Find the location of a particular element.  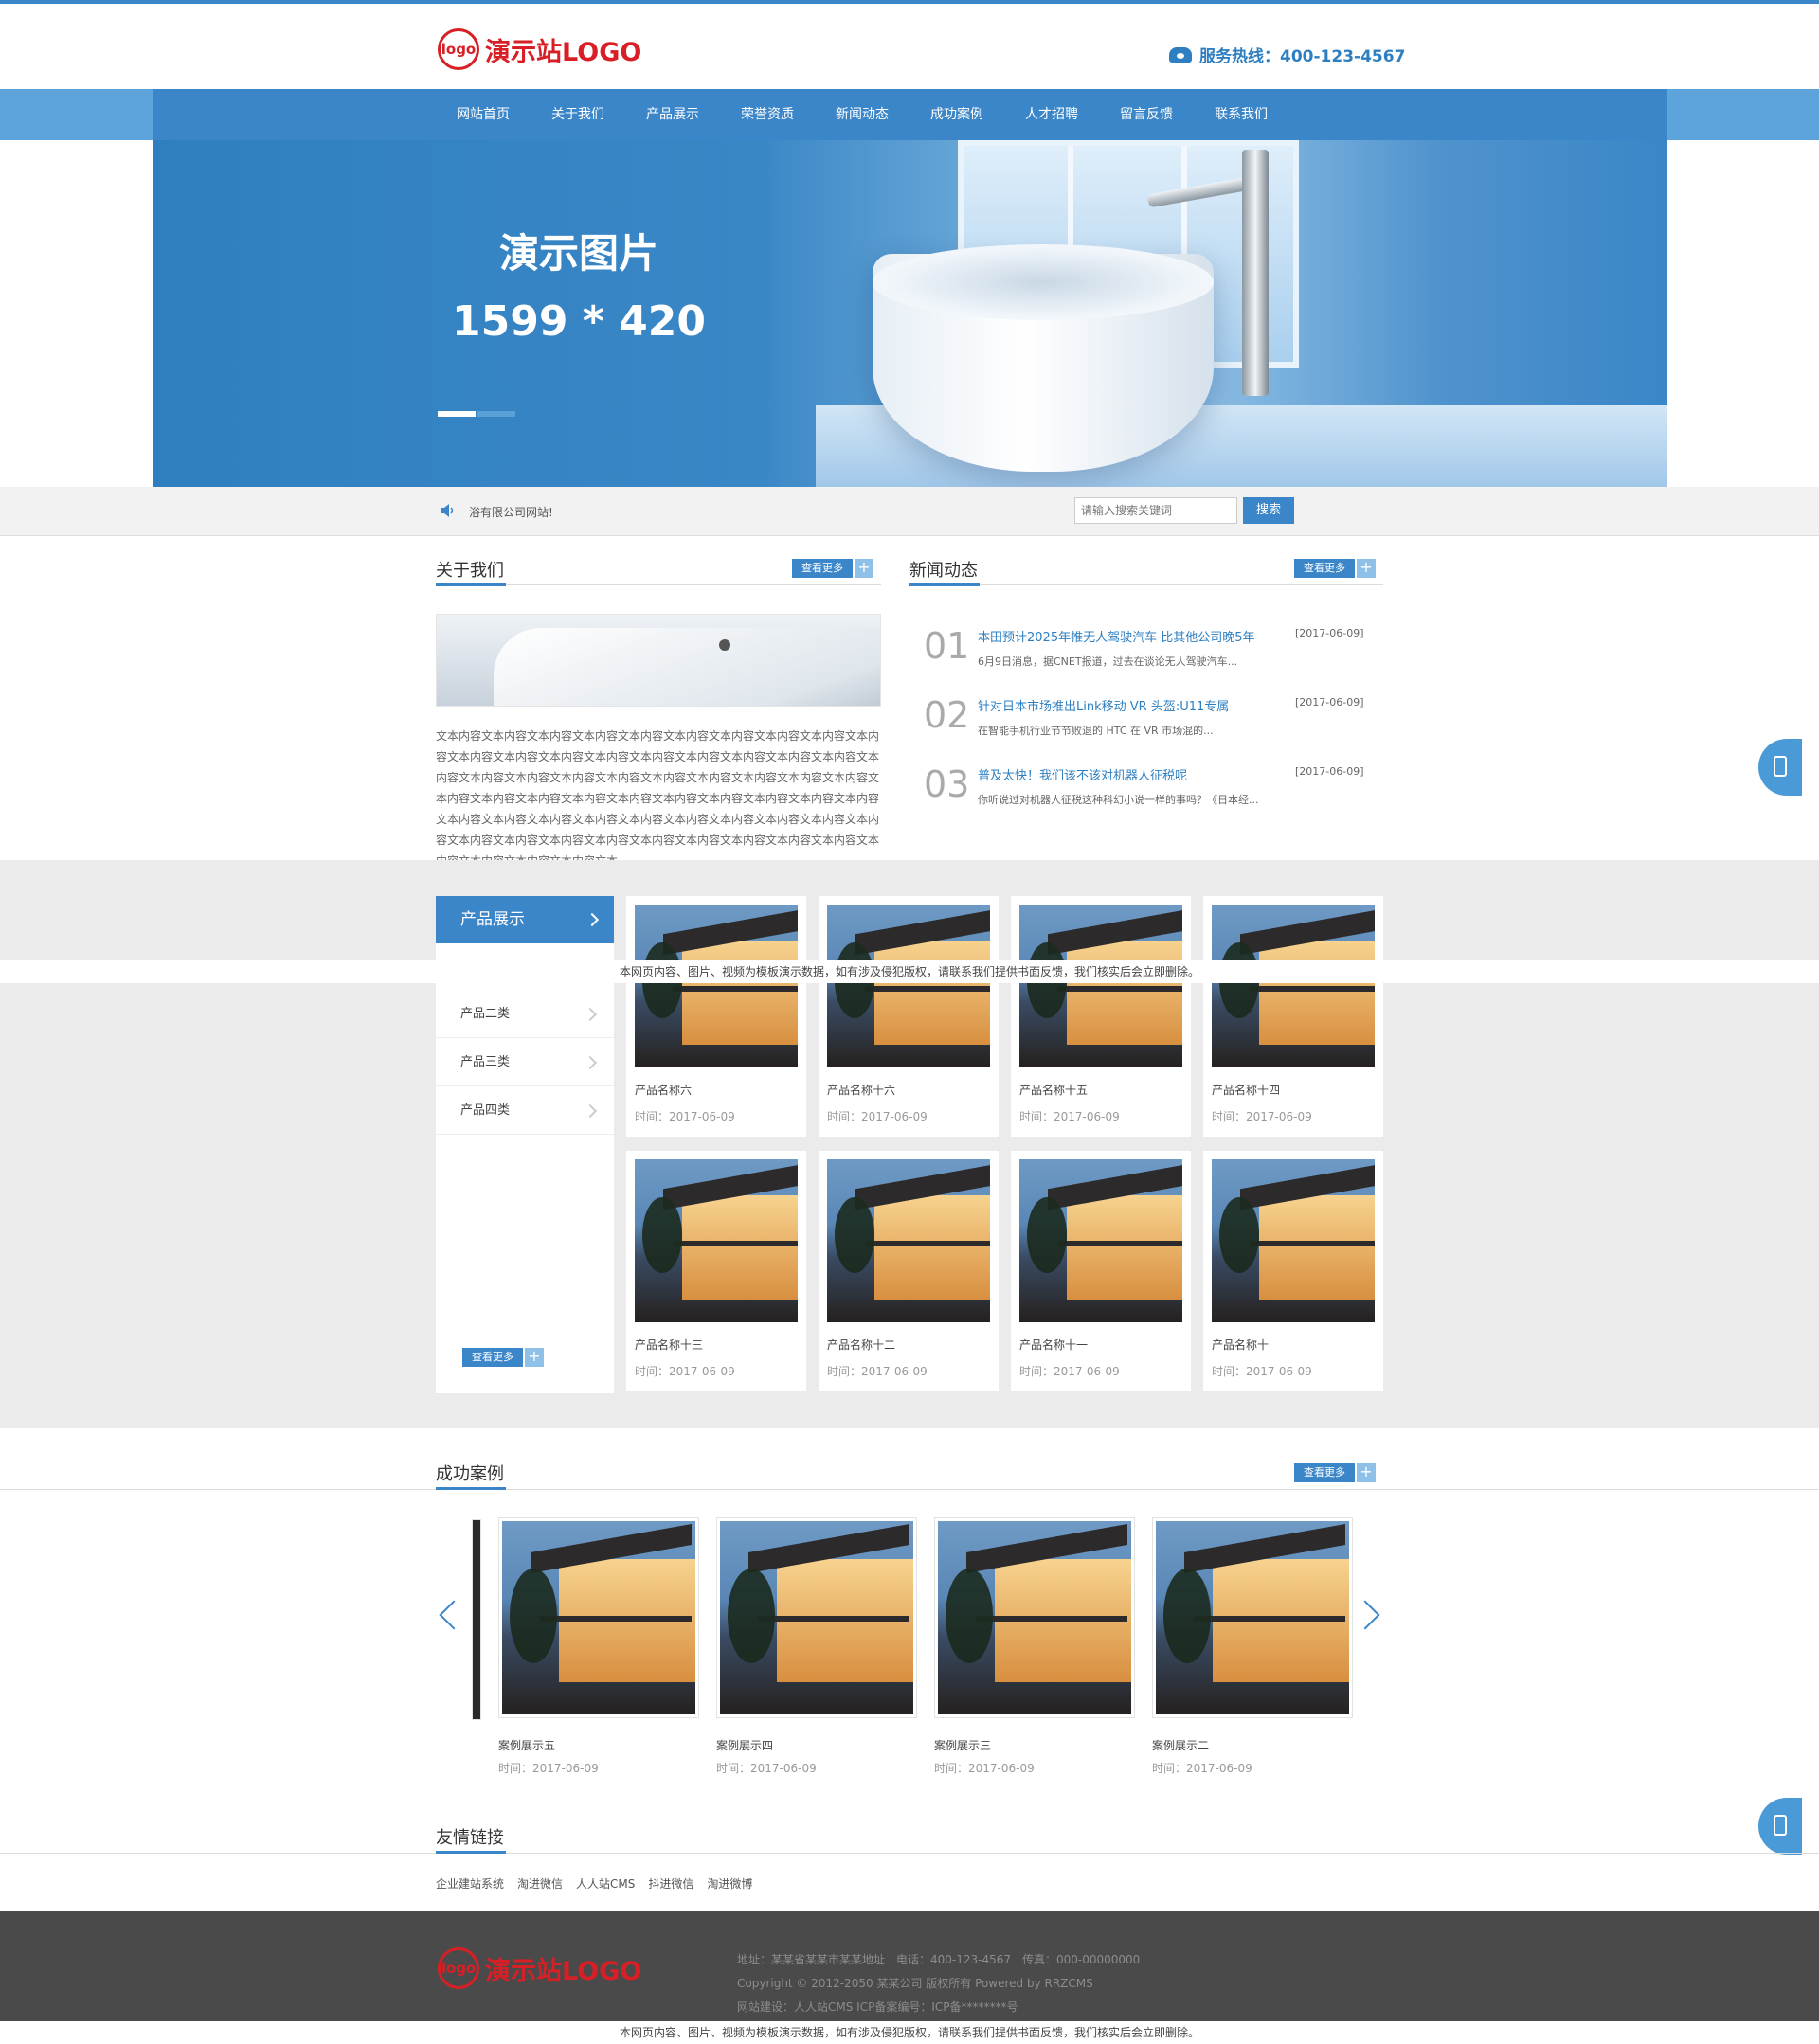

product-name: 产品名称十四 is located at coordinates (1246, 1090).